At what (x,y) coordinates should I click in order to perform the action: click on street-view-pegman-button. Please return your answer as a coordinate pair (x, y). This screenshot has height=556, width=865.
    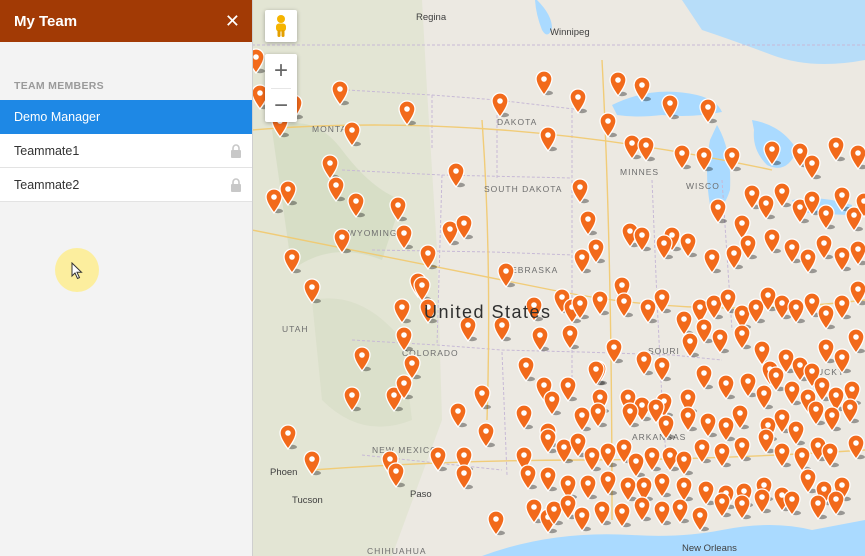
    Looking at the image, I should click on (281, 26).